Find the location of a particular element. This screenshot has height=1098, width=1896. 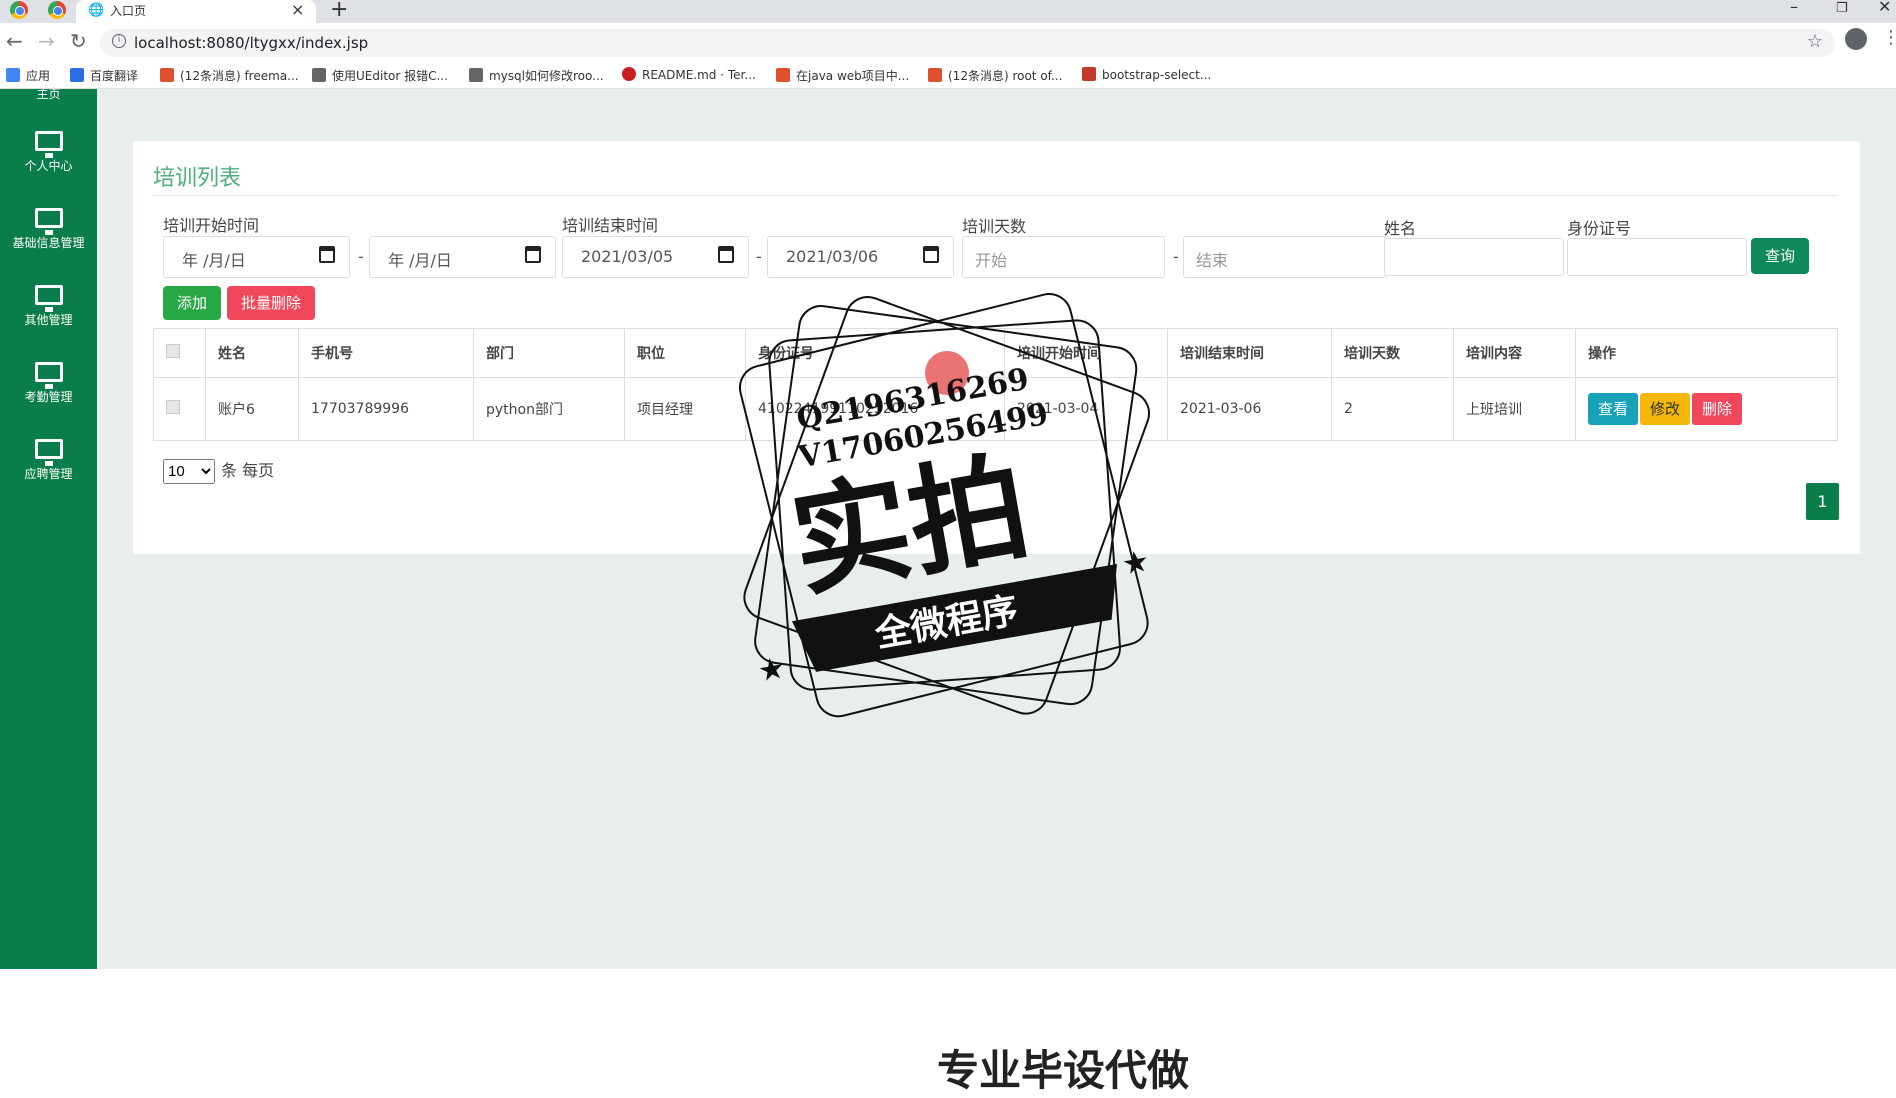

column-header: 部门 is located at coordinates (549, 353).